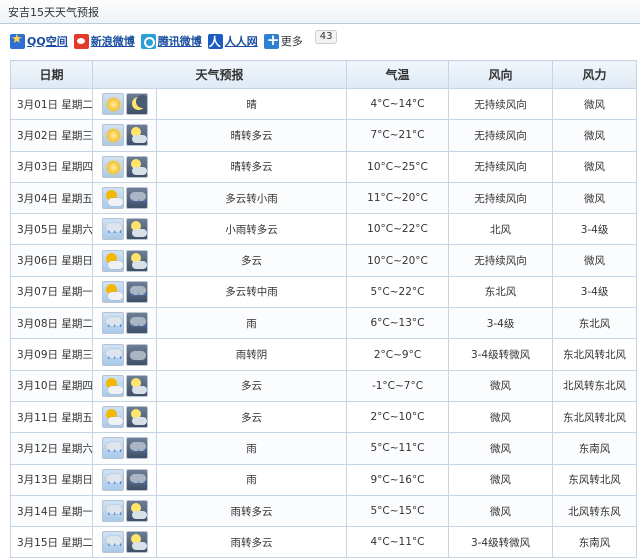  I want to click on share-weibo-label: 新浪微博, so click(112, 41).